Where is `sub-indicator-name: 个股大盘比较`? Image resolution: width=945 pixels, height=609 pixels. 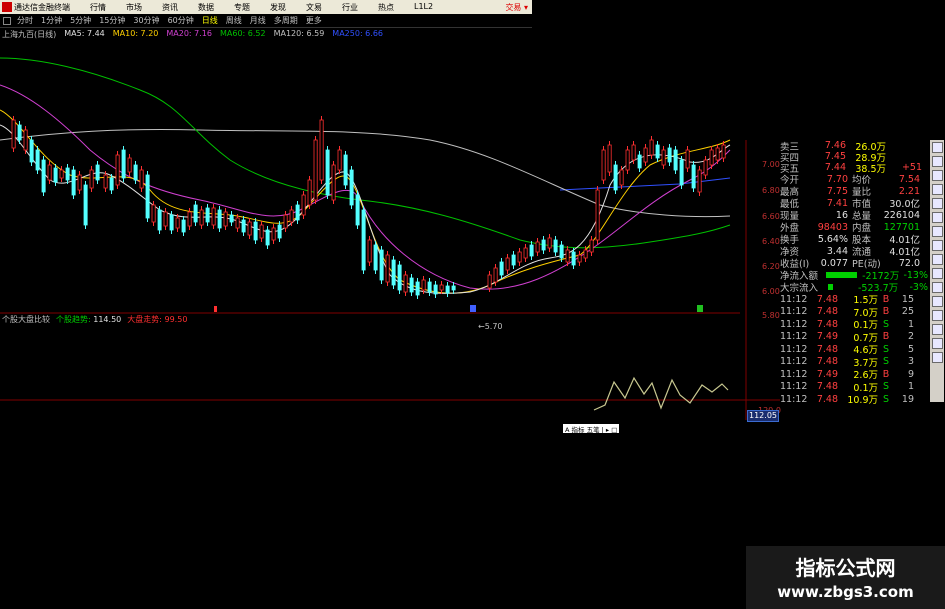 sub-indicator-name: 个股大盘比较 is located at coordinates (26, 319).